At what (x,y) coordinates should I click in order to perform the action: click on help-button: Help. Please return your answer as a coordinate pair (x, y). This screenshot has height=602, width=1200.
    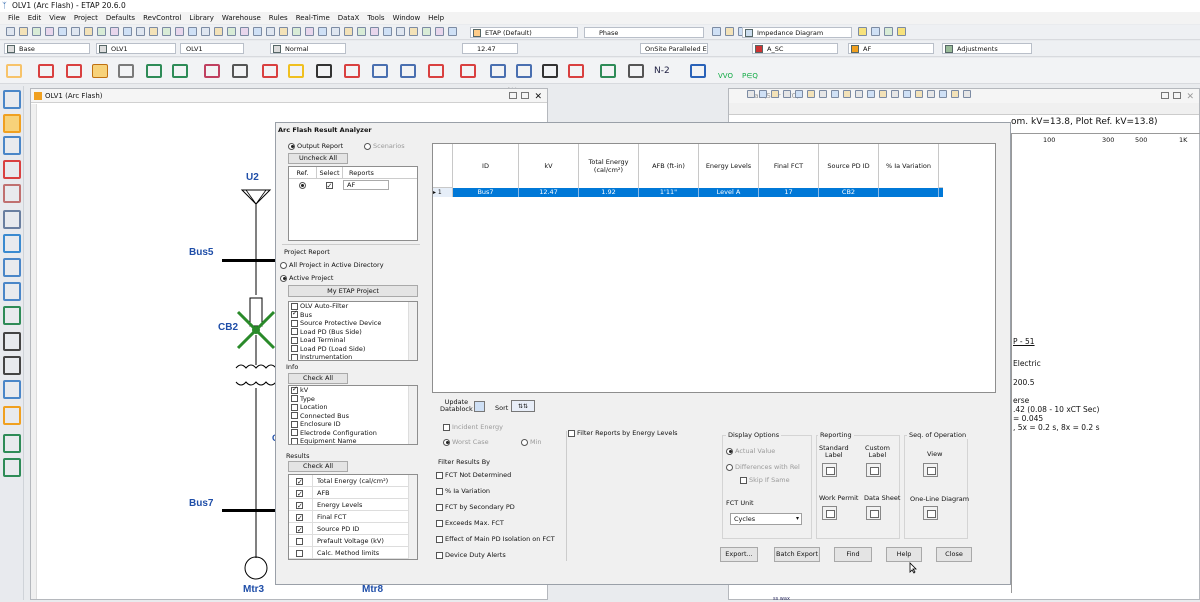
    Looking at the image, I should click on (904, 554).